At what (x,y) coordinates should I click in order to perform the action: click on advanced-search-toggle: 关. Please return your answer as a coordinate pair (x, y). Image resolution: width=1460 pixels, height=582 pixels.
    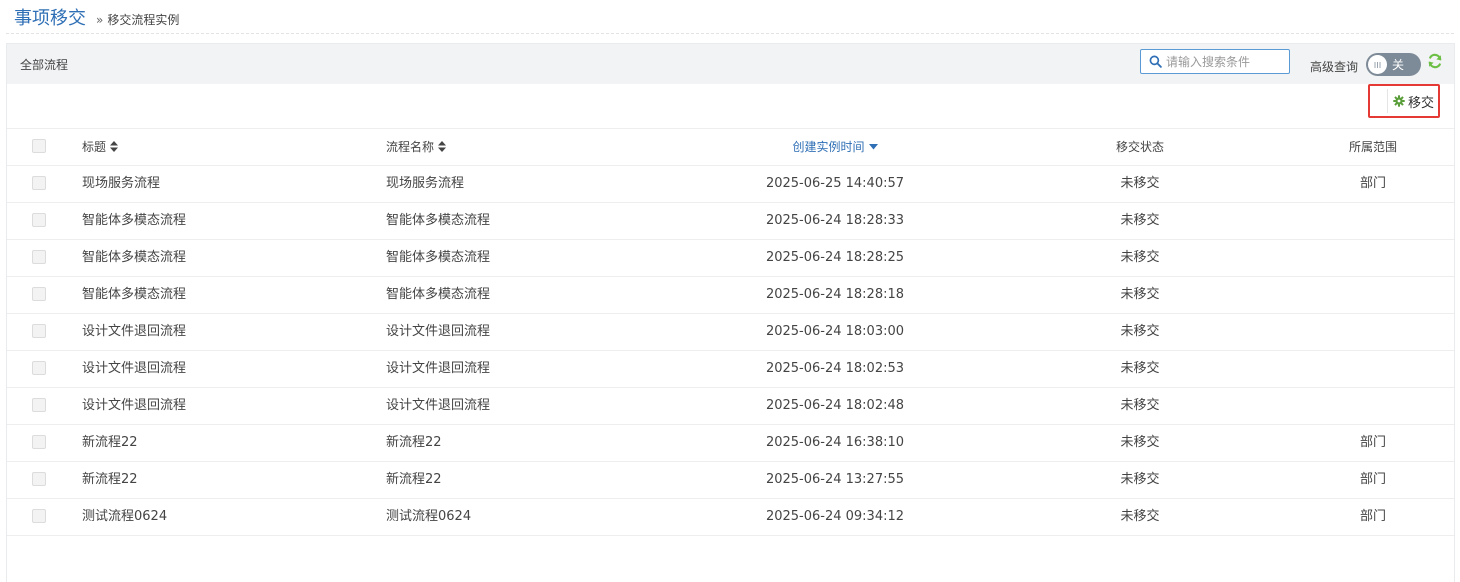
    Looking at the image, I should click on (1393, 64).